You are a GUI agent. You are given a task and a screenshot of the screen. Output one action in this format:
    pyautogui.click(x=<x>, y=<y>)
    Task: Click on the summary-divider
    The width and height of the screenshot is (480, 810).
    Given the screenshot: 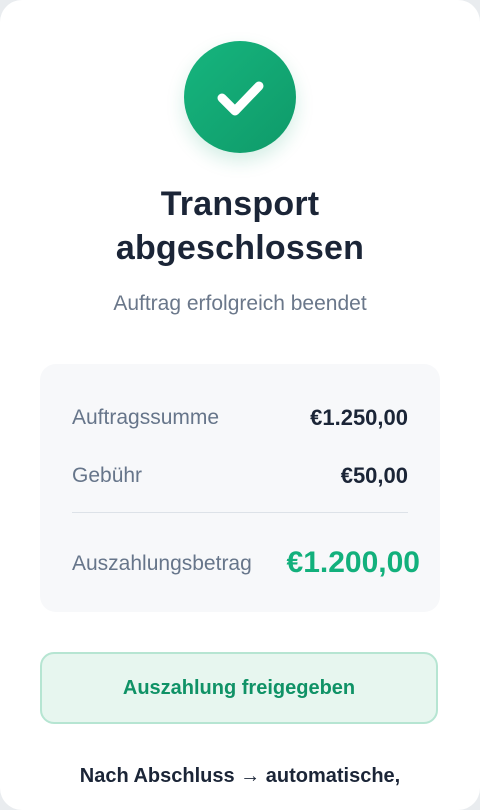 What is the action you would take?
    pyautogui.click(x=240, y=512)
    